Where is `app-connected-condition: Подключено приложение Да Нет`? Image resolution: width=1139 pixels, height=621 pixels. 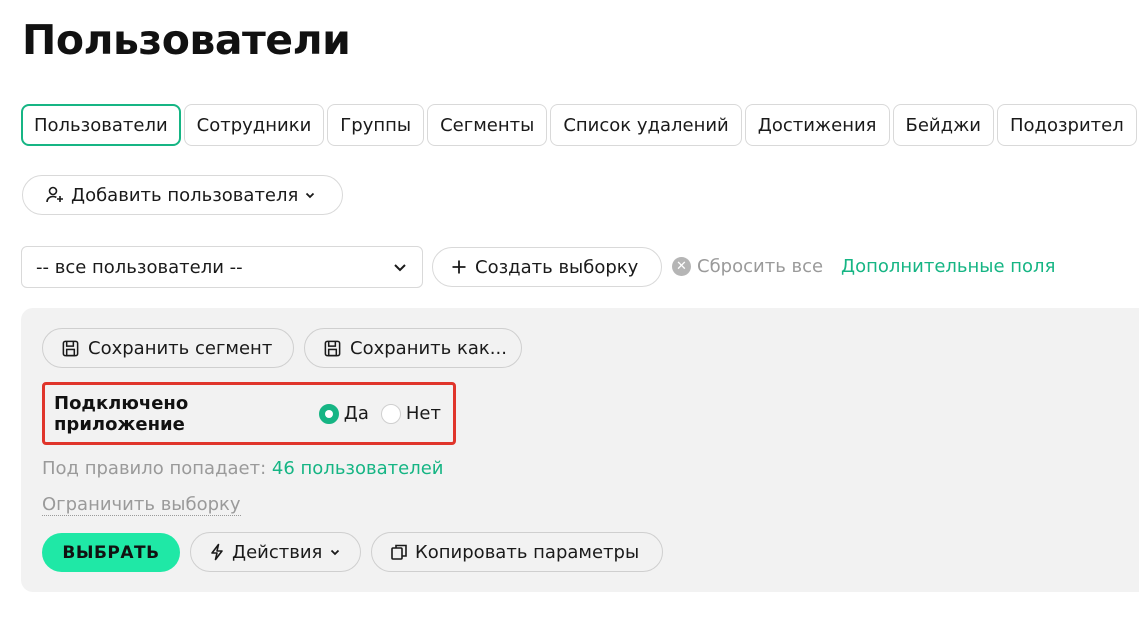 app-connected-condition: Подключено приложение Да Нет is located at coordinates (249, 413).